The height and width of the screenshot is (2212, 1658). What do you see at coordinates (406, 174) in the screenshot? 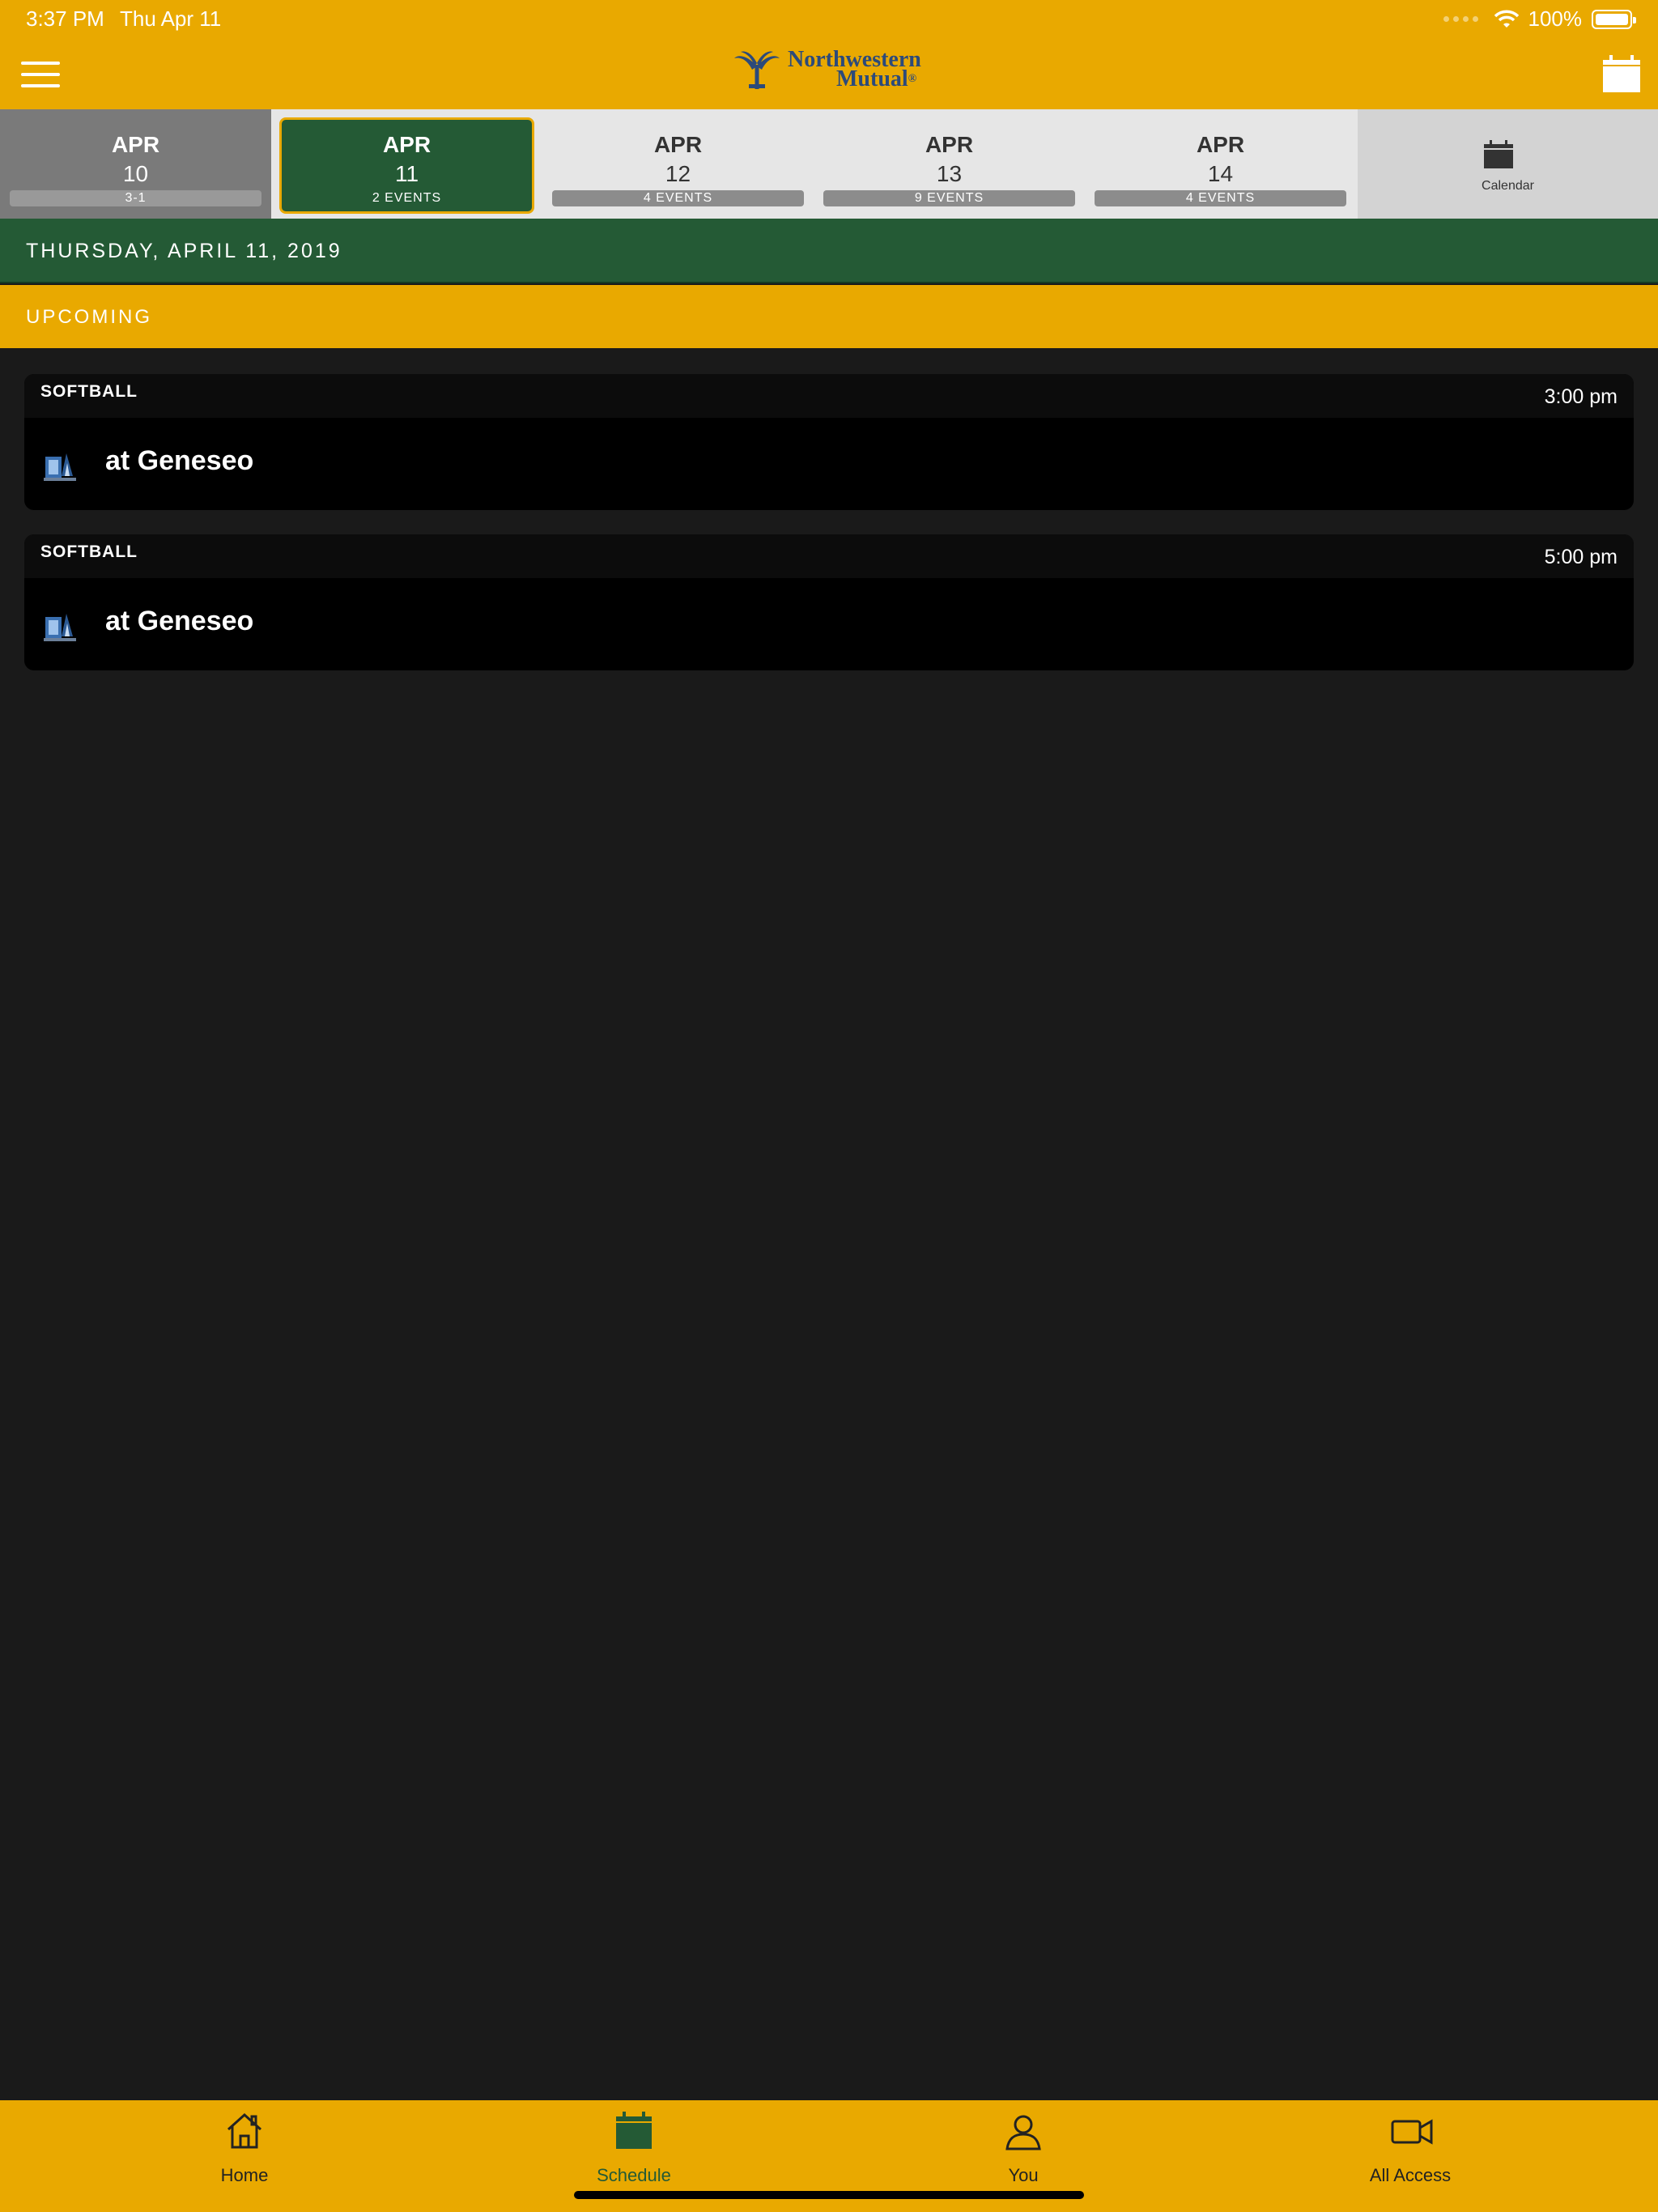
I see `date-day: 11` at bounding box center [406, 174].